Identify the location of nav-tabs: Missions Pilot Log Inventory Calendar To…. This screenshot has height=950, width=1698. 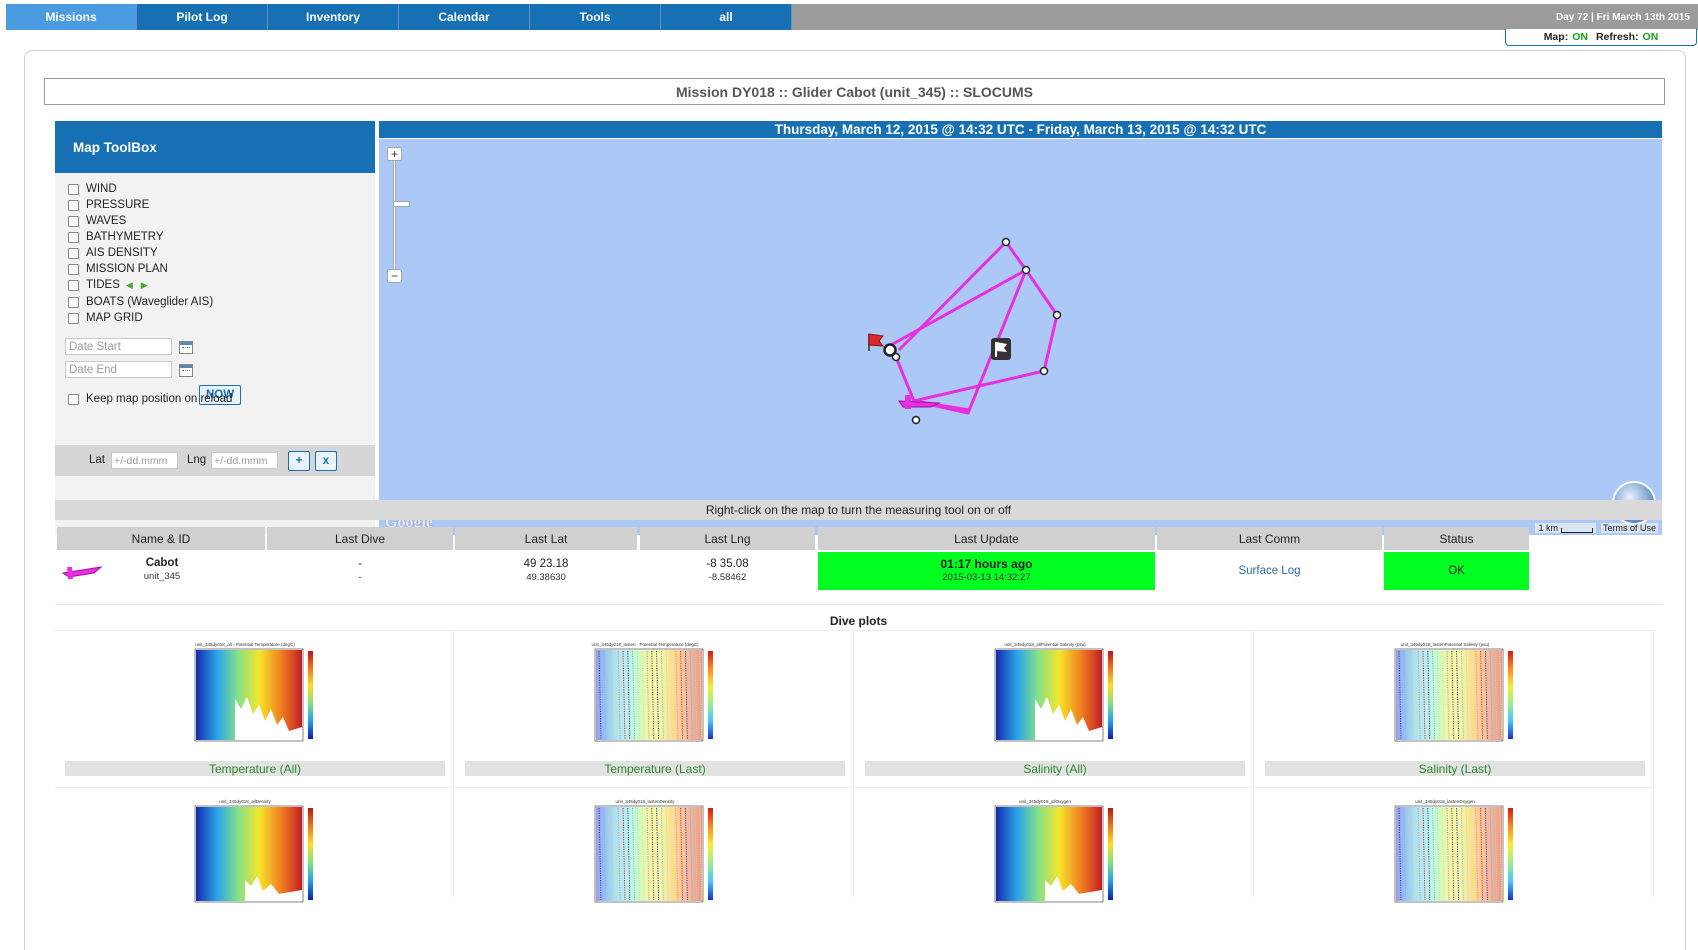
(399, 17).